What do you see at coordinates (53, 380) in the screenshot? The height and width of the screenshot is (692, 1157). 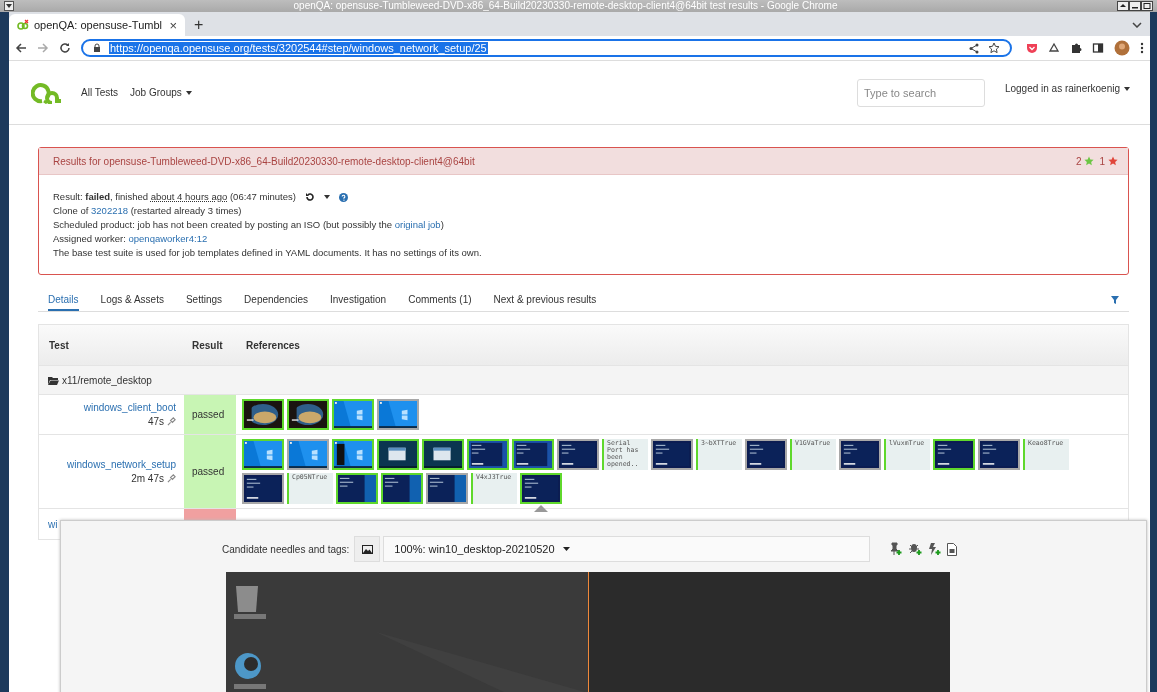 I see `folder-icon` at bounding box center [53, 380].